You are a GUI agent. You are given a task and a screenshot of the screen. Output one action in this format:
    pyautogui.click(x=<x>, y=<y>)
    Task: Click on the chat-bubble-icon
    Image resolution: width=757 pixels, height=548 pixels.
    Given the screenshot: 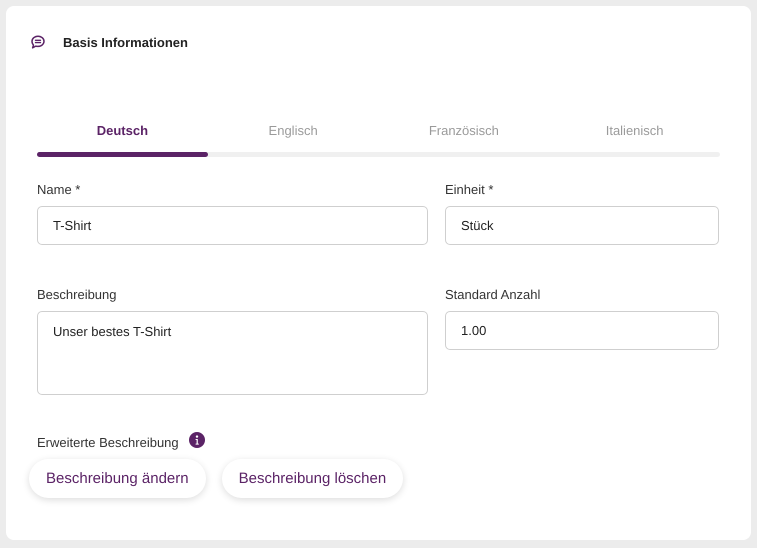 What is the action you would take?
    pyautogui.click(x=38, y=42)
    